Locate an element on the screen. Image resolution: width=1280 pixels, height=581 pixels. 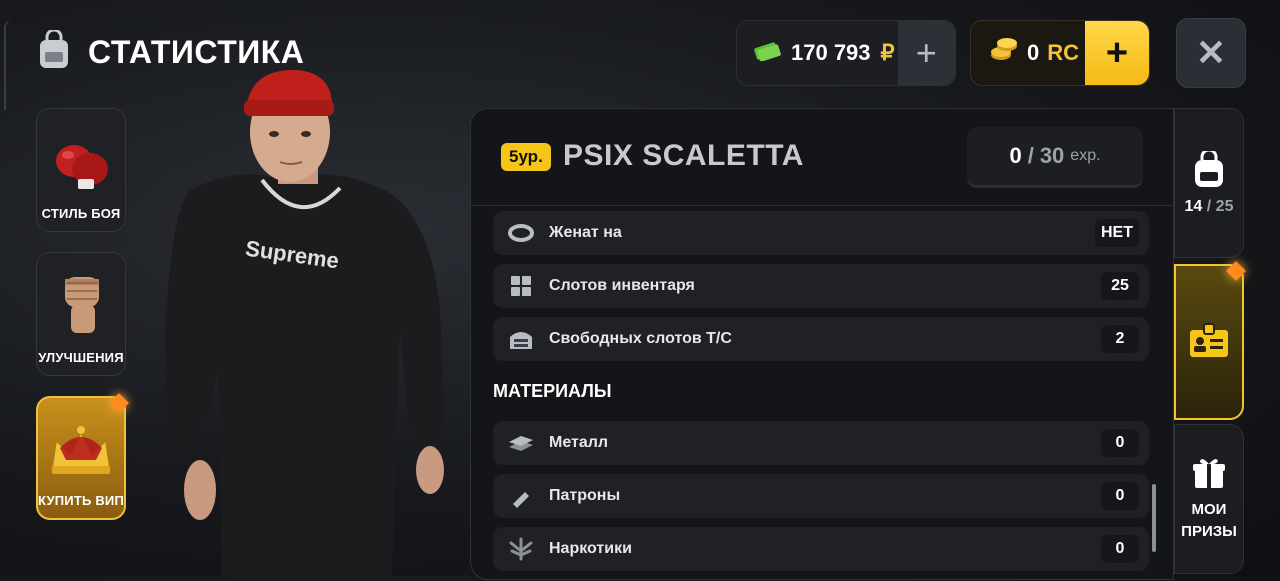
metal-icon is located at coordinates (521, 443).